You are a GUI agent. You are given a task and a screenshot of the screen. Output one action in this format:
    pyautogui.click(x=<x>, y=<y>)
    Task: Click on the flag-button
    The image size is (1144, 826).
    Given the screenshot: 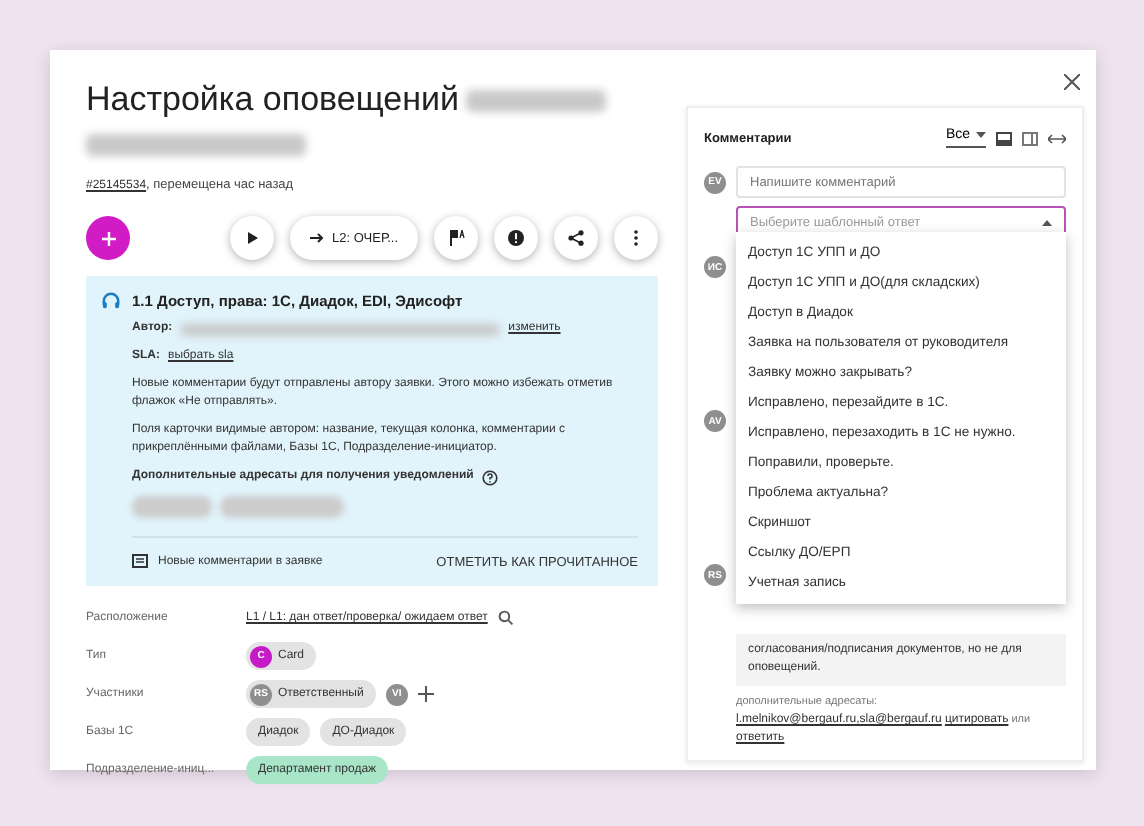 What is the action you would take?
    pyautogui.click(x=456, y=238)
    